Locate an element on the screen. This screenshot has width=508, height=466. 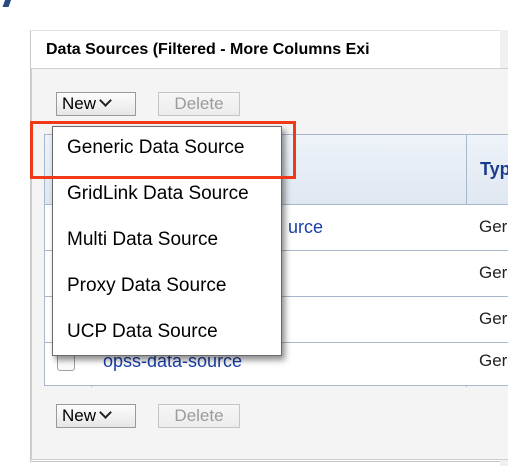
menu-item-proxy-data-source: Proxy Data Source is located at coordinates (146, 286).